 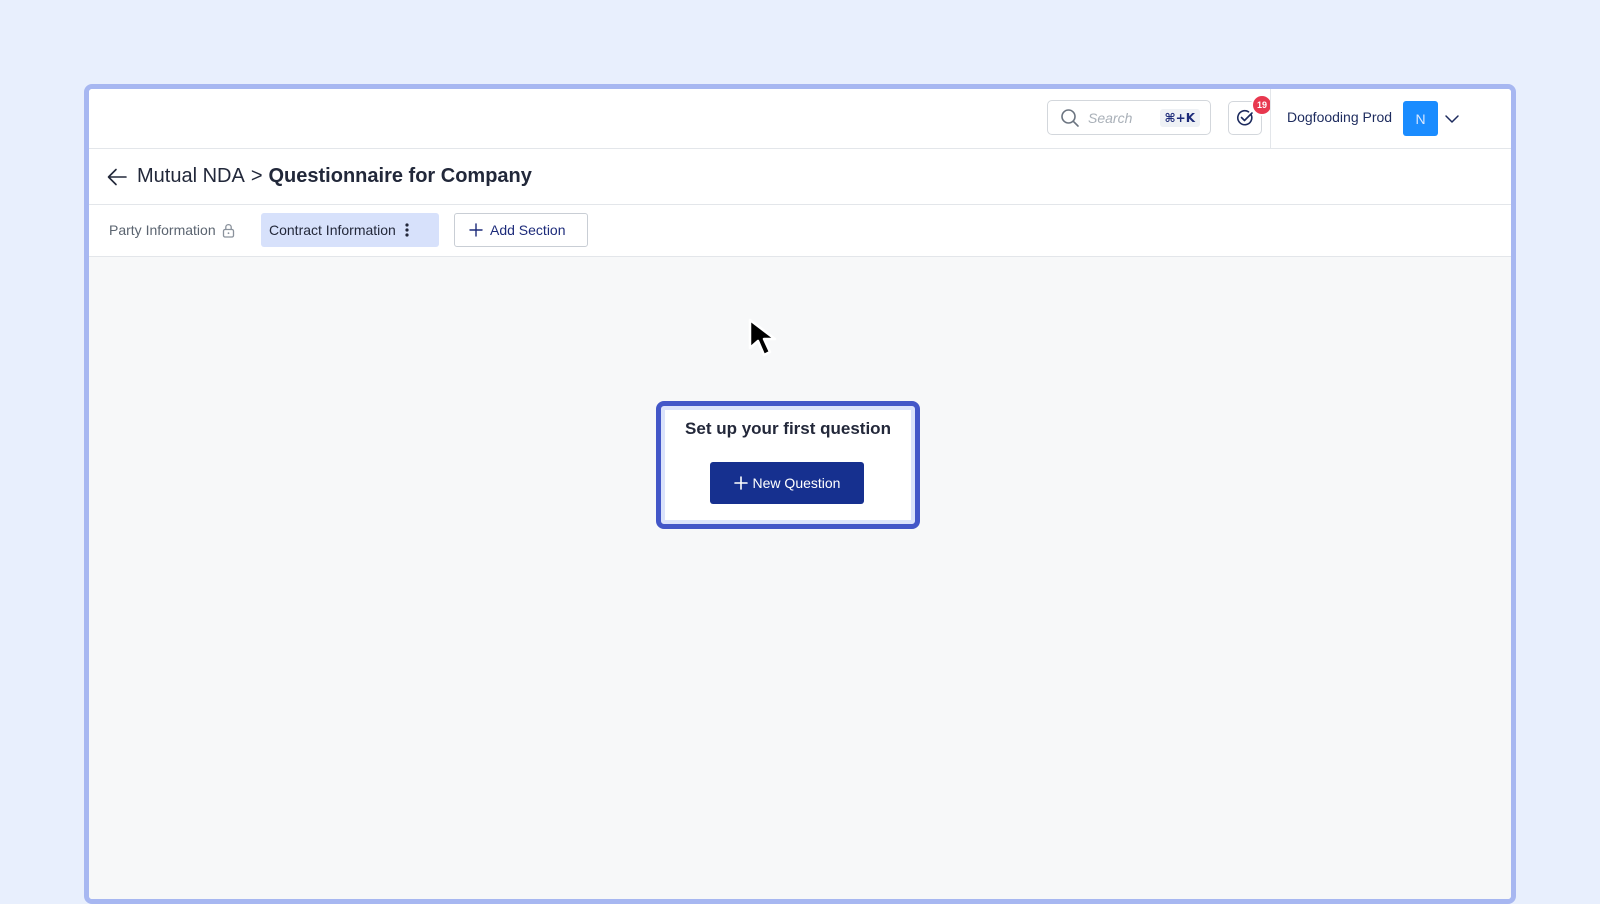 What do you see at coordinates (1121, 117) in the screenshot?
I see `search-input` at bounding box center [1121, 117].